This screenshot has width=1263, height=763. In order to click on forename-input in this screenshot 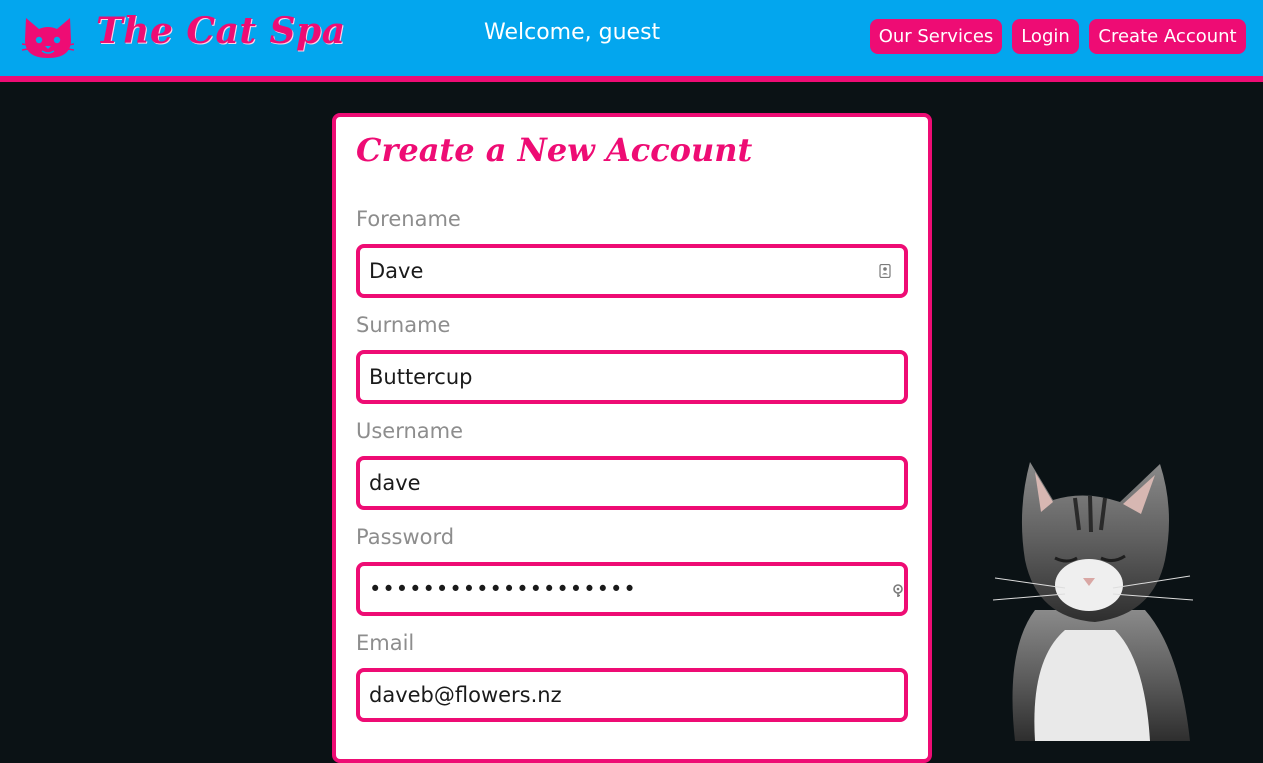, I will do `click(632, 271)`.